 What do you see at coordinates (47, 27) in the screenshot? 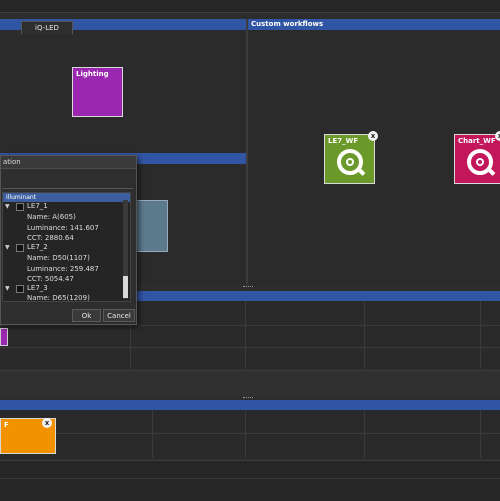
I see `tab-iq-led: iQ-LED` at bounding box center [47, 27].